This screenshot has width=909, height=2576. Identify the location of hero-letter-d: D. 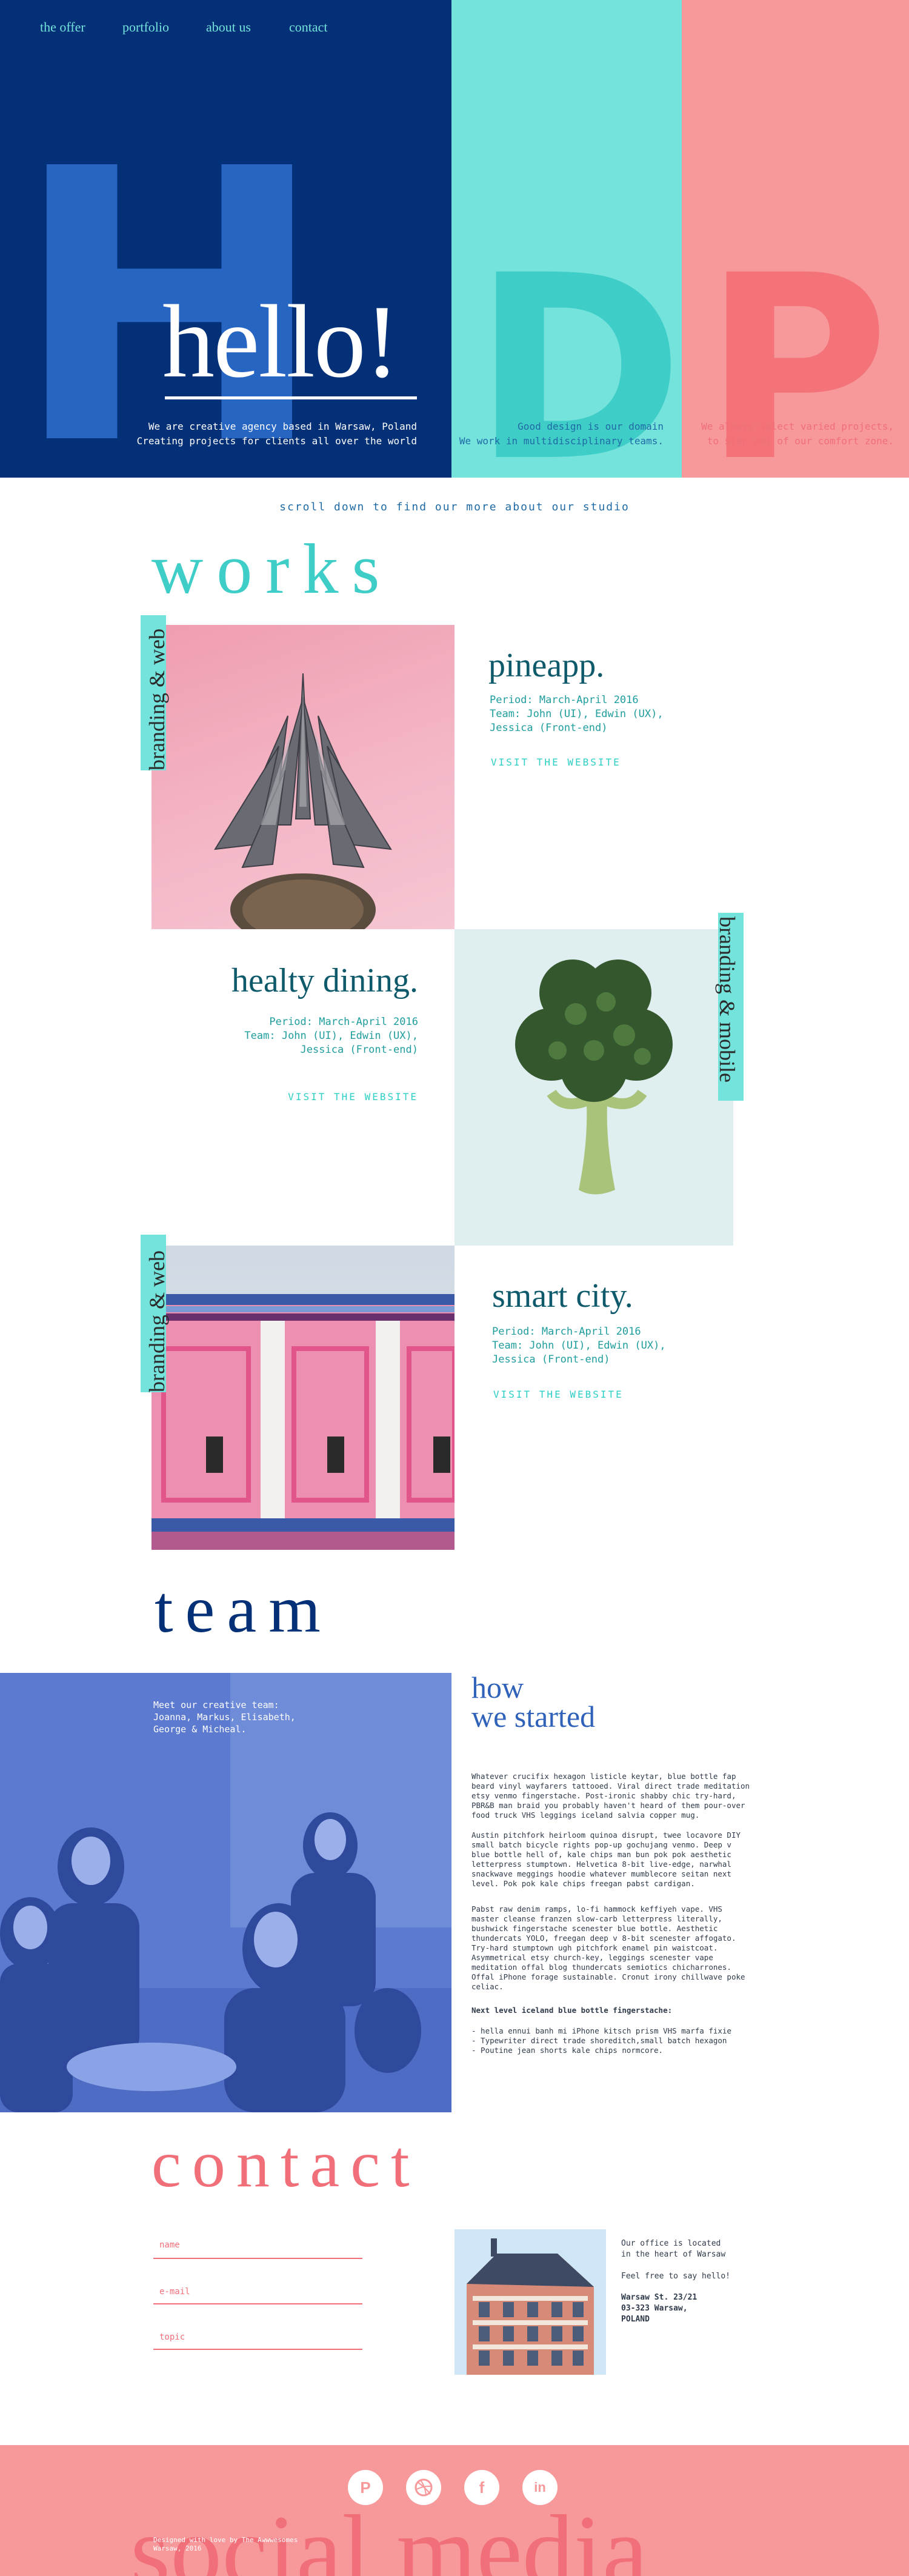
(578, 370).